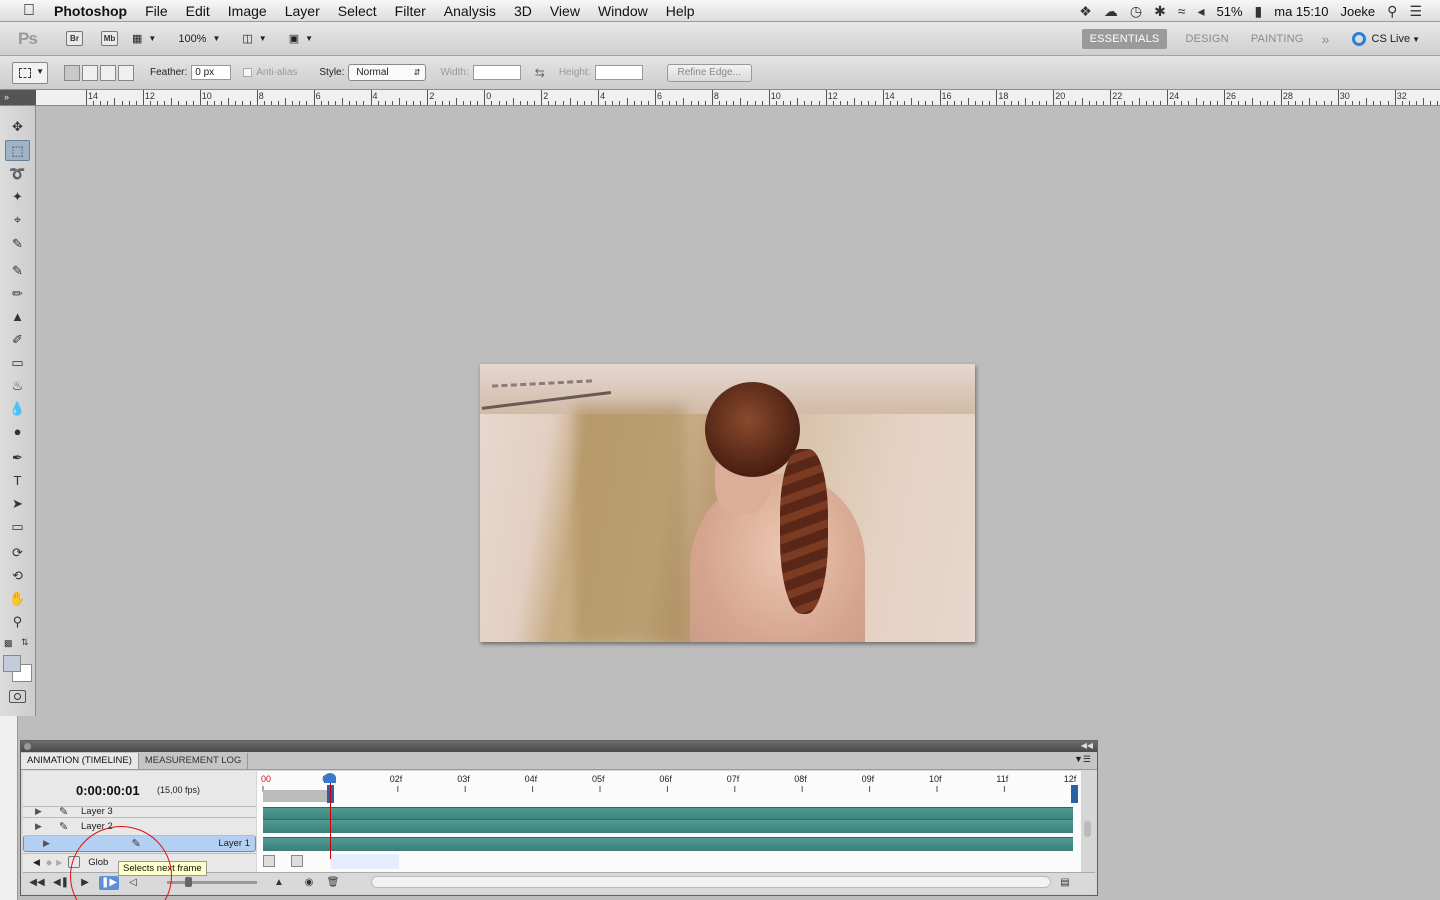 The width and height of the screenshot is (1440, 900). I want to click on quick-mask-button, so click(17, 696).